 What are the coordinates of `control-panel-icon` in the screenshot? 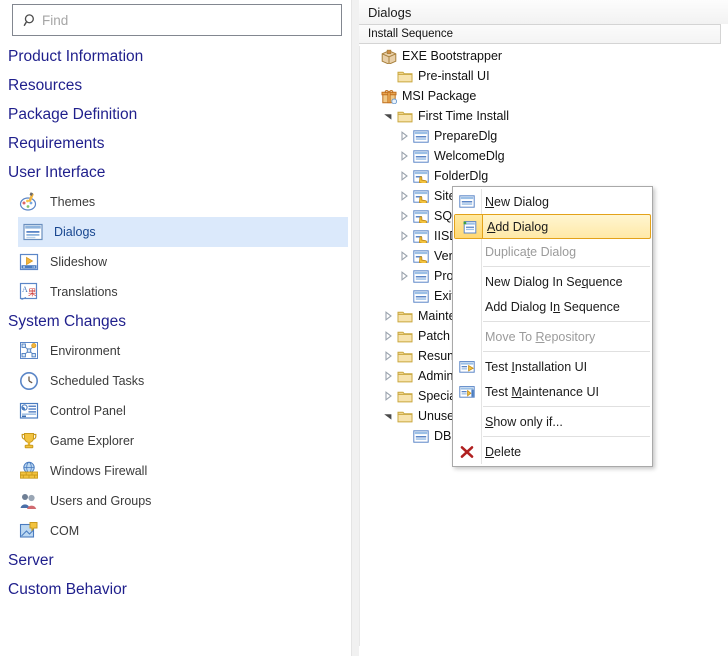 It's located at (29, 411).